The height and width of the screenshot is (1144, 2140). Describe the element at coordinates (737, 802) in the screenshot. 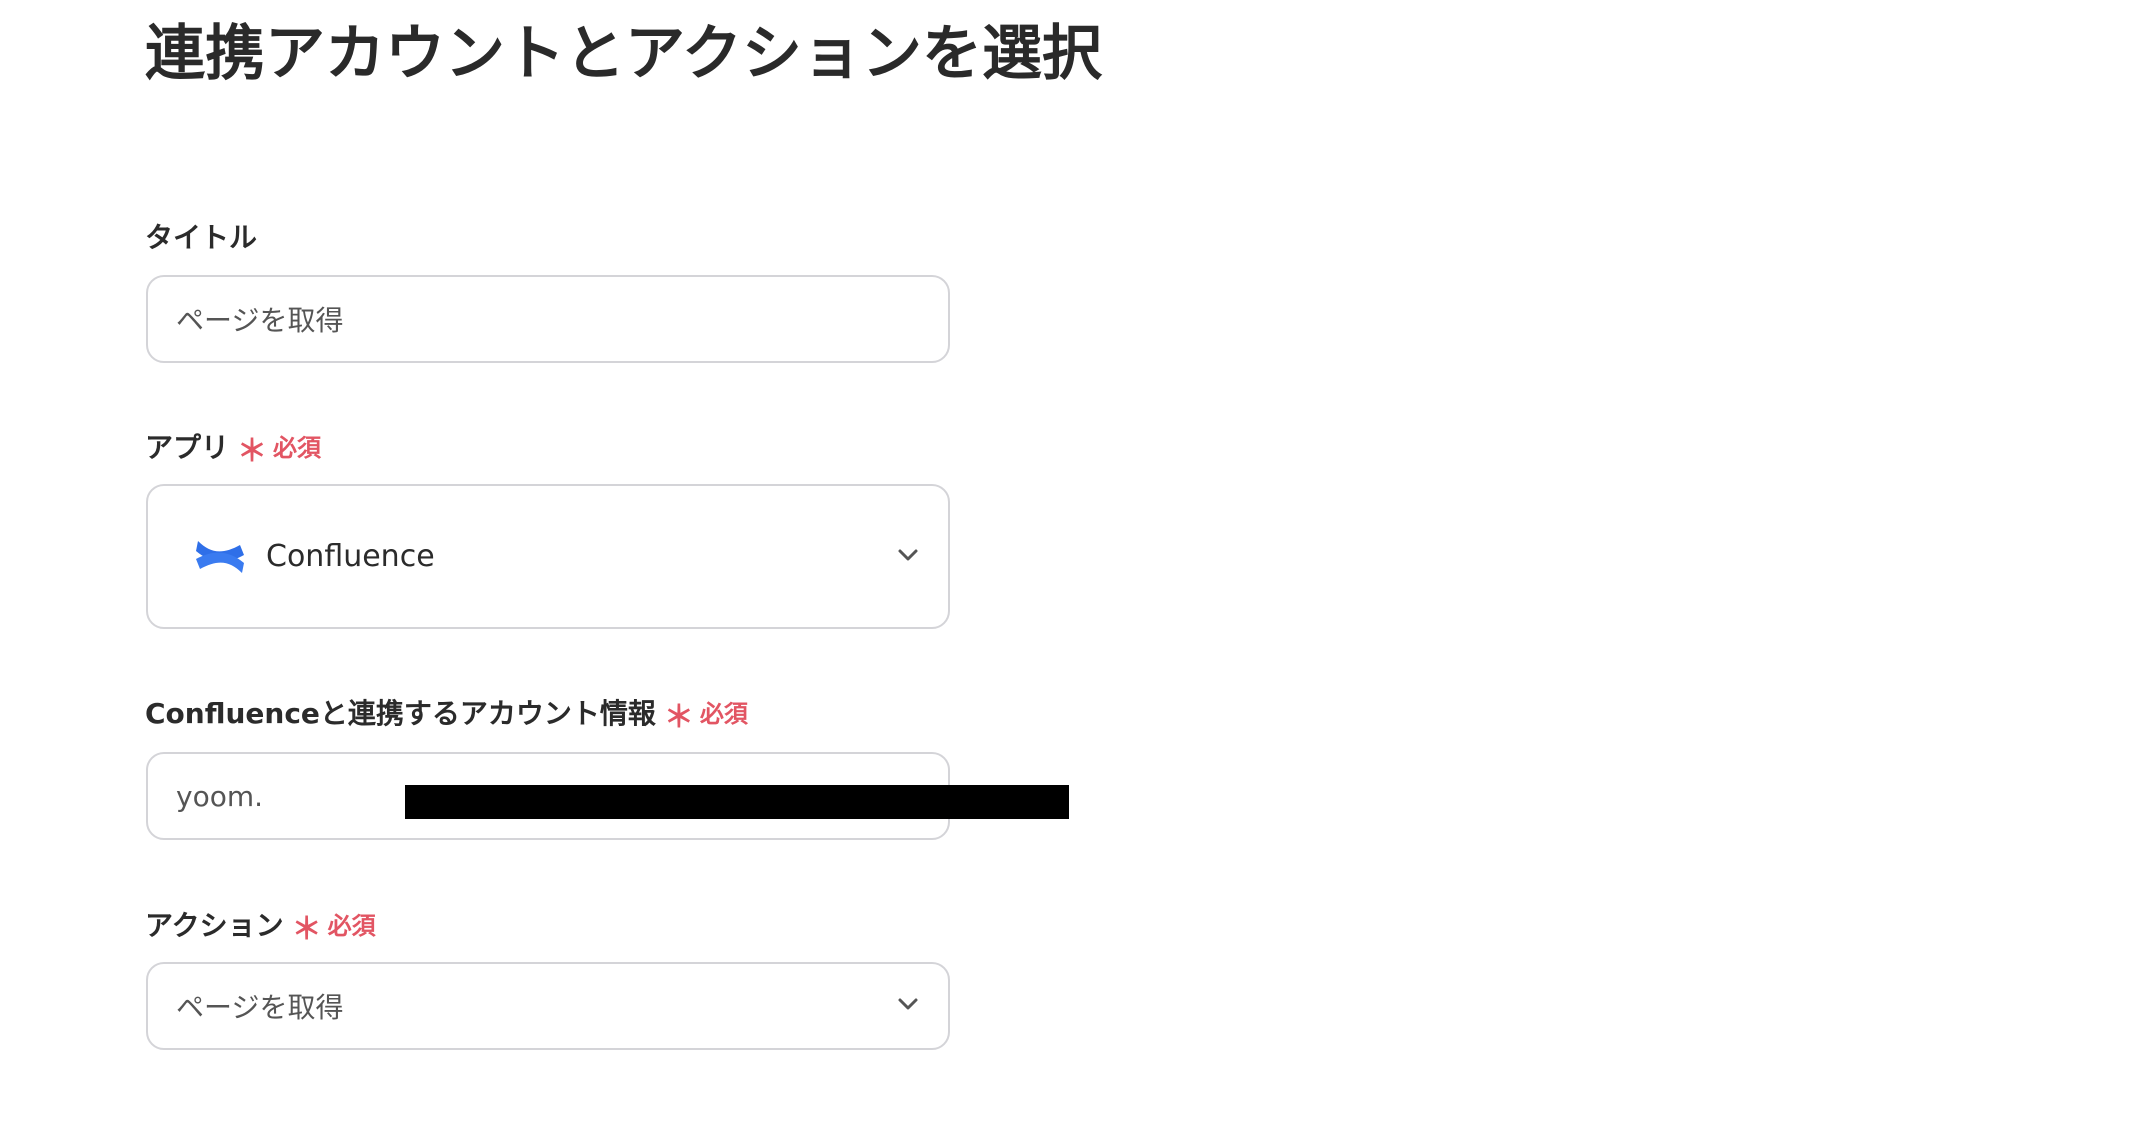

I see `redaction-bar` at that location.